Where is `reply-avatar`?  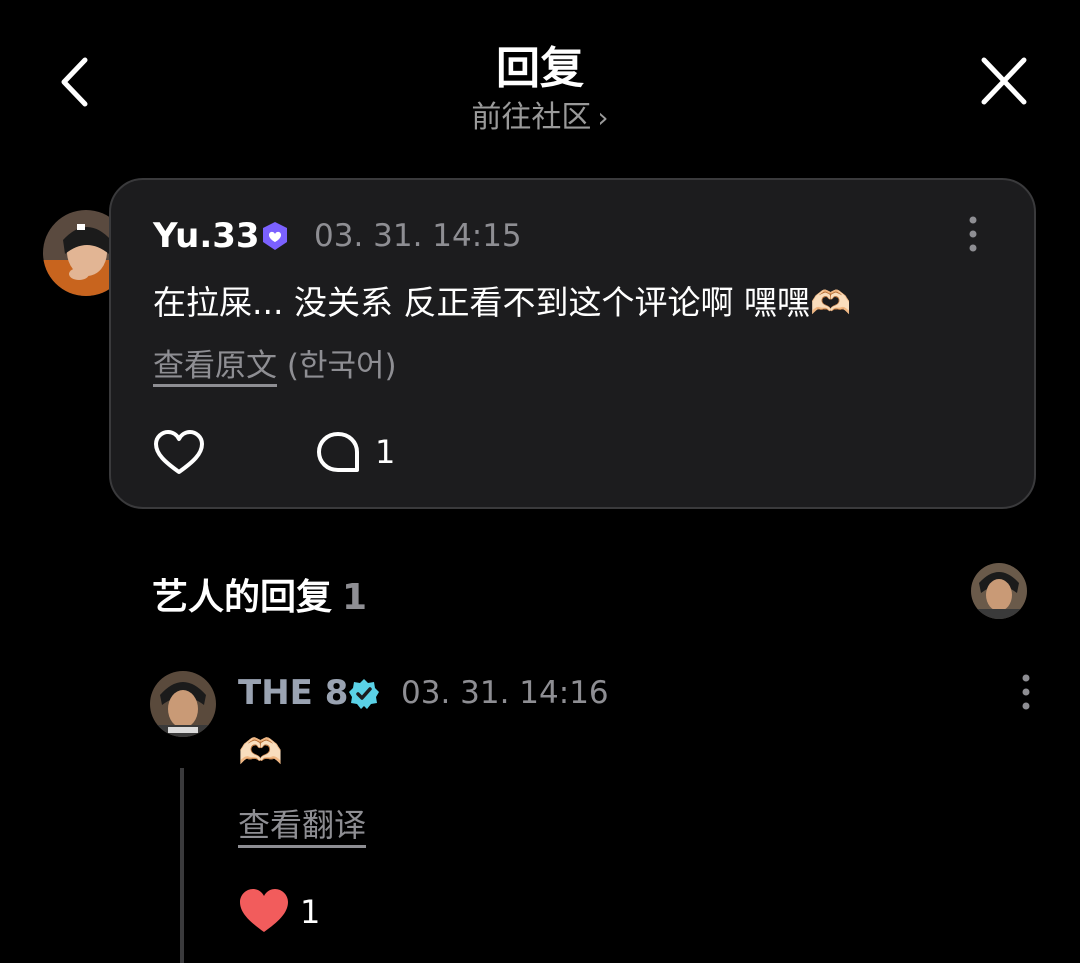 reply-avatar is located at coordinates (183, 704).